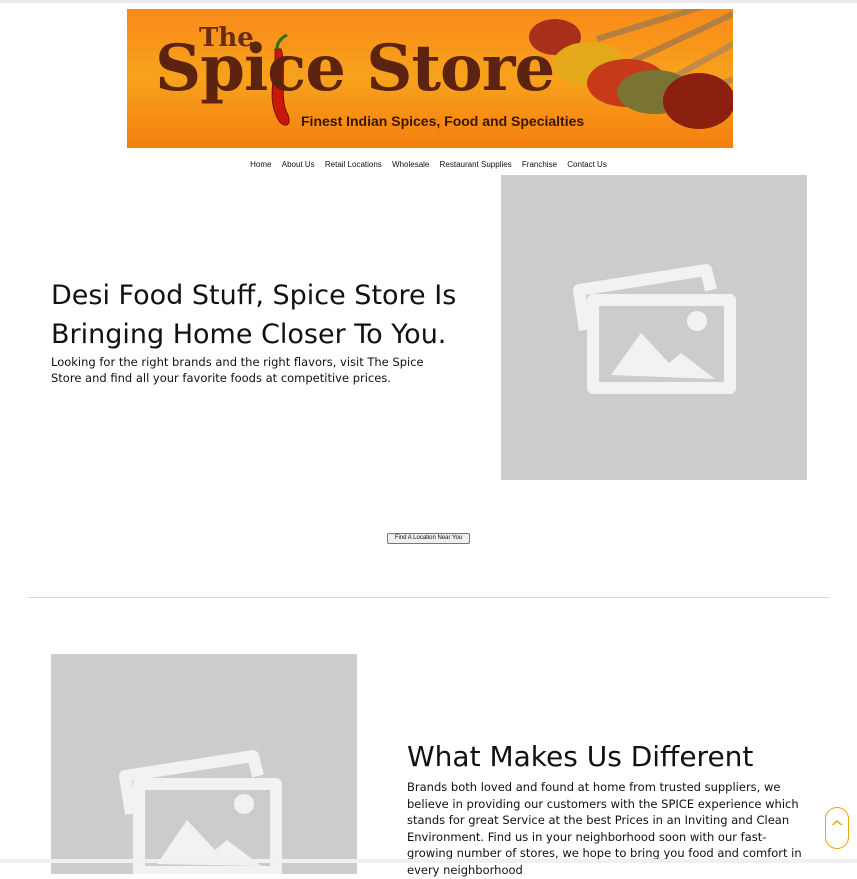 This screenshot has width=857, height=879. What do you see at coordinates (355, 68) in the screenshot?
I see `logo-title: Spice Store` at bounding box center [355, 68].